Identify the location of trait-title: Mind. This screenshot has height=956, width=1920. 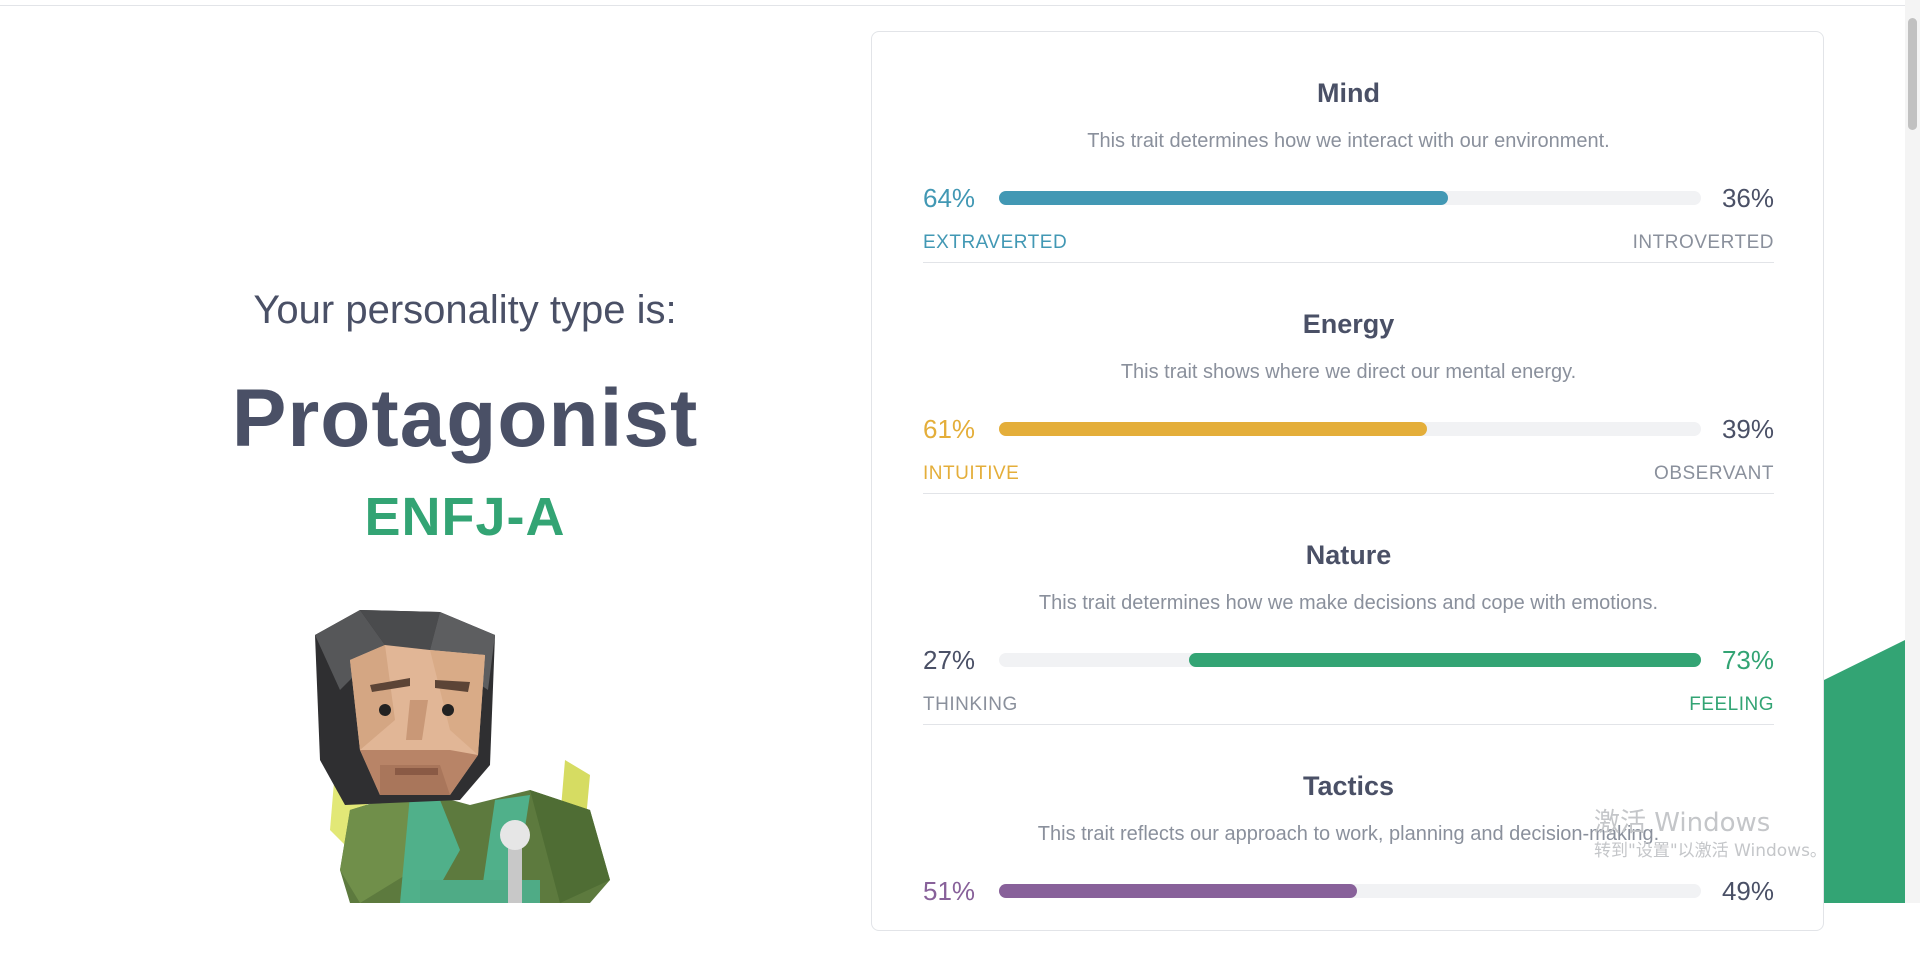
(1348, 93).